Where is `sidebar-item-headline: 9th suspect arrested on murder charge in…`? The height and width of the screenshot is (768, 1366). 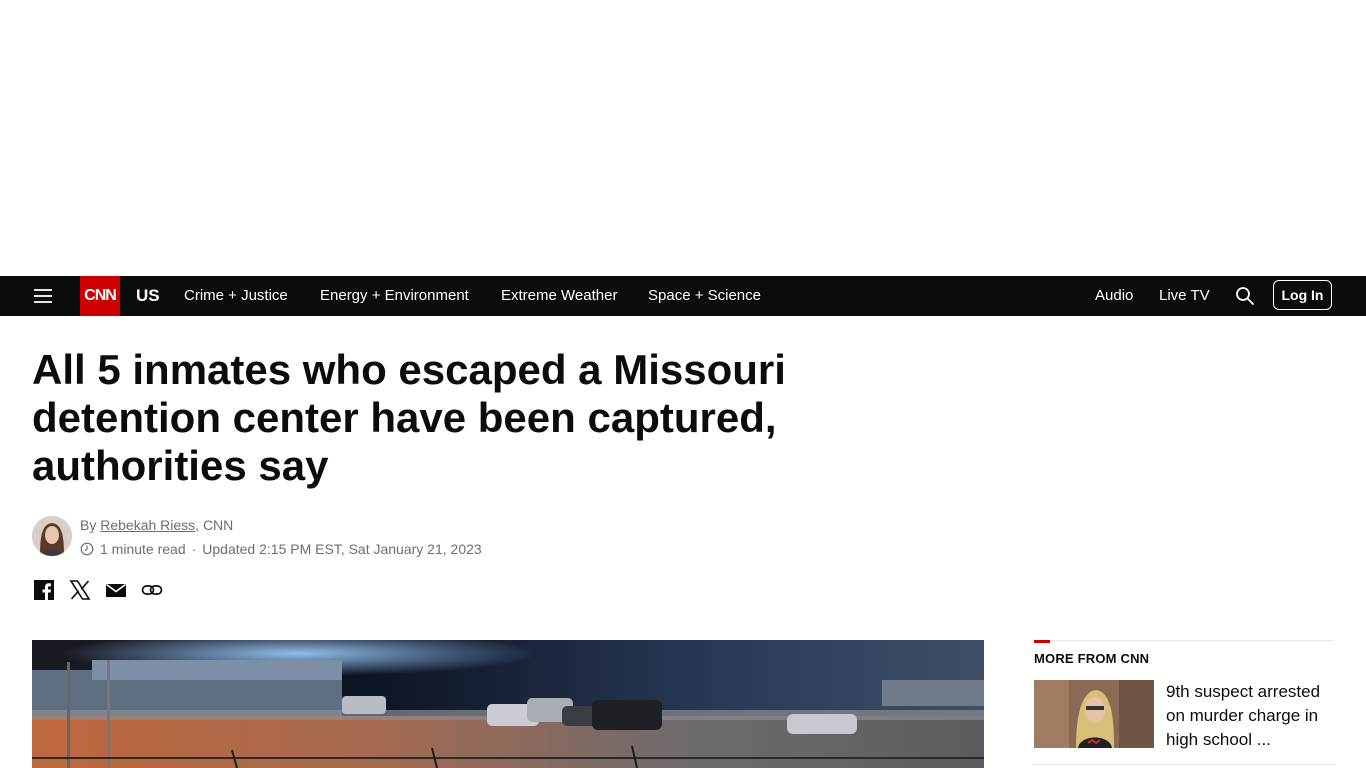 sidebar-item-headline: 9th suspect arrested on murder charge in… is located at coordinates (1250, 716).